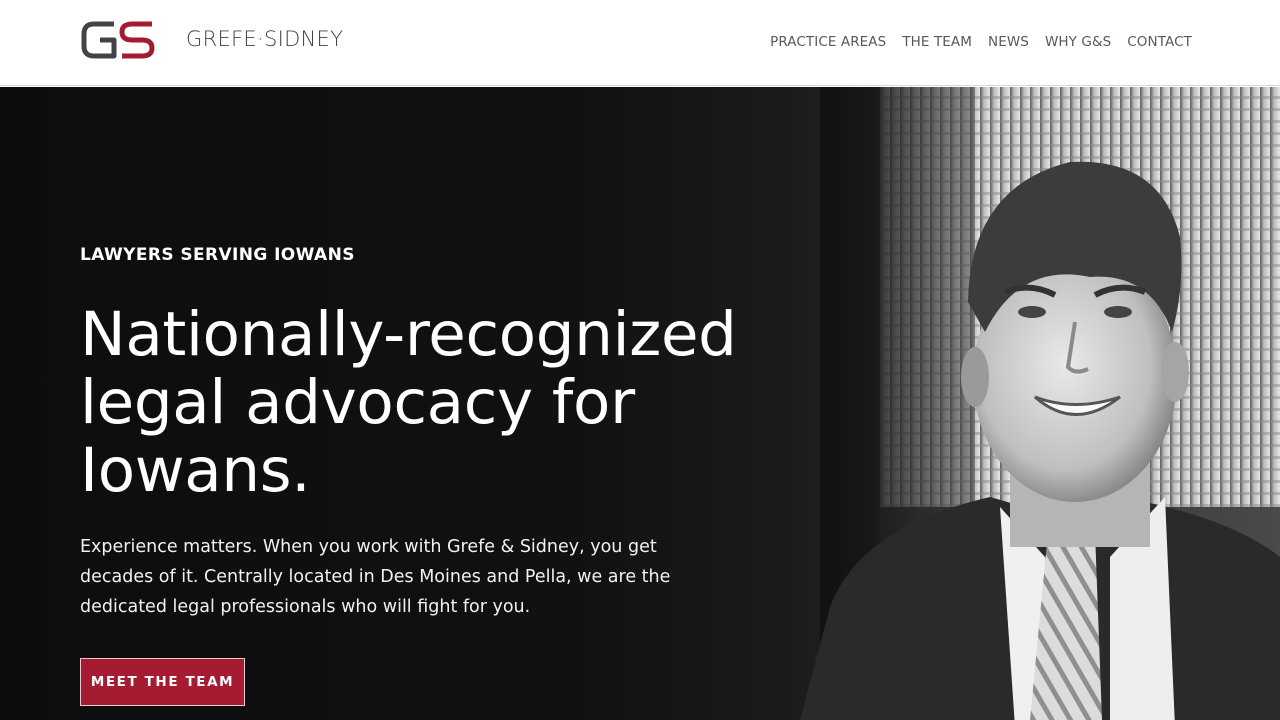 The width and height of the screenshot is (1280, 720). I want to click on hero-eyebrow: LAWYERS SERVING IOWANS, so click(217, 255).